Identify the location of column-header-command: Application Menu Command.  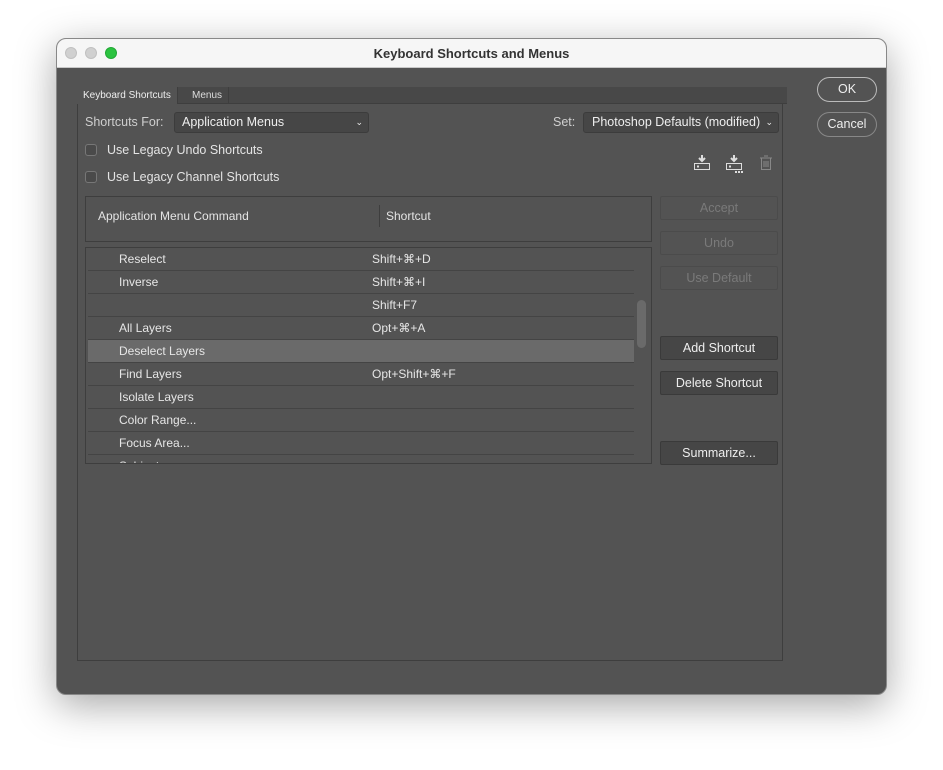
(173, 216).